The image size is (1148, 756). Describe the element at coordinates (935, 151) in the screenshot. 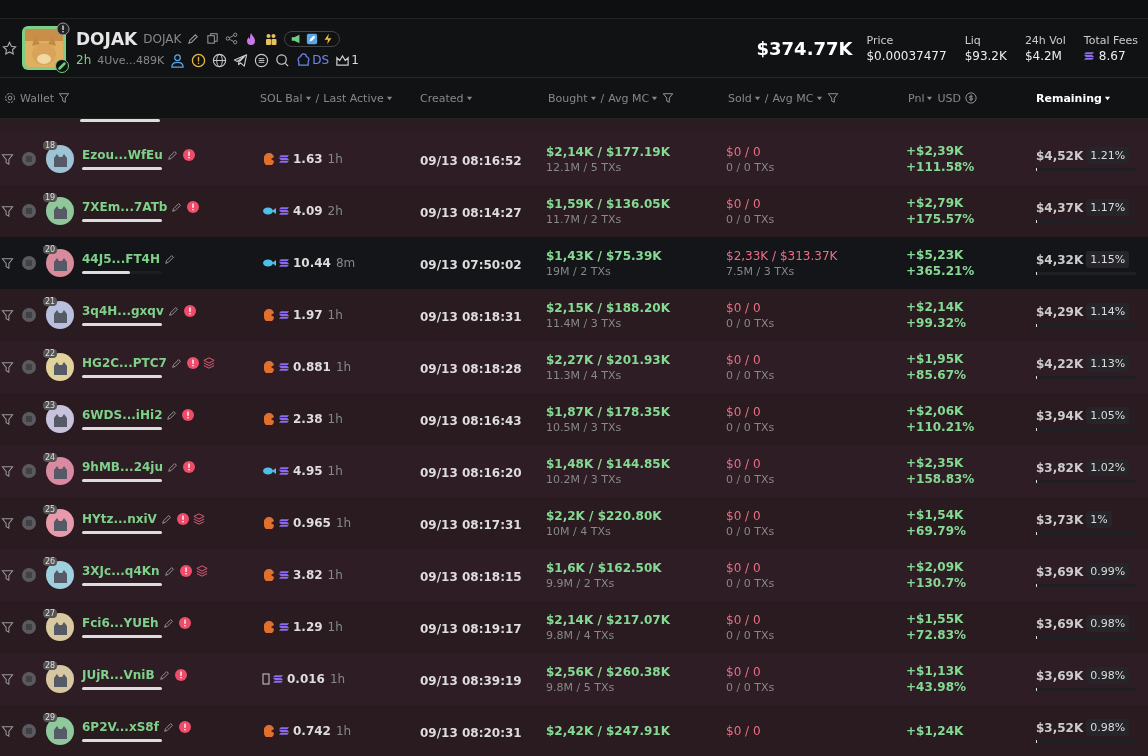

I see `pnl-usd: +$2,39K` at that location.